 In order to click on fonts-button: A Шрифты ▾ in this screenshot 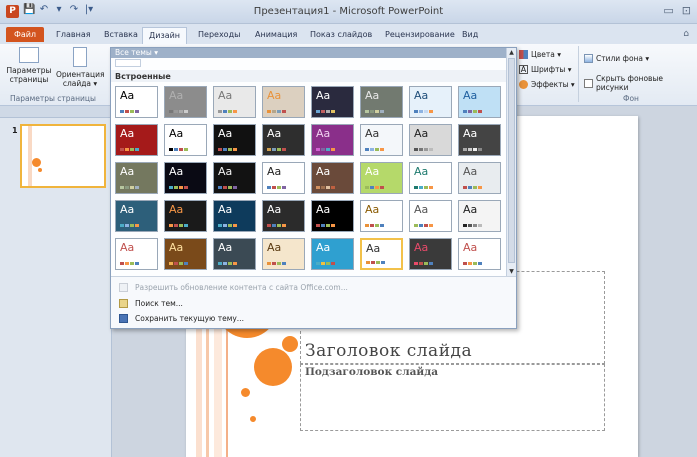, I will do `click(545, 69)`.